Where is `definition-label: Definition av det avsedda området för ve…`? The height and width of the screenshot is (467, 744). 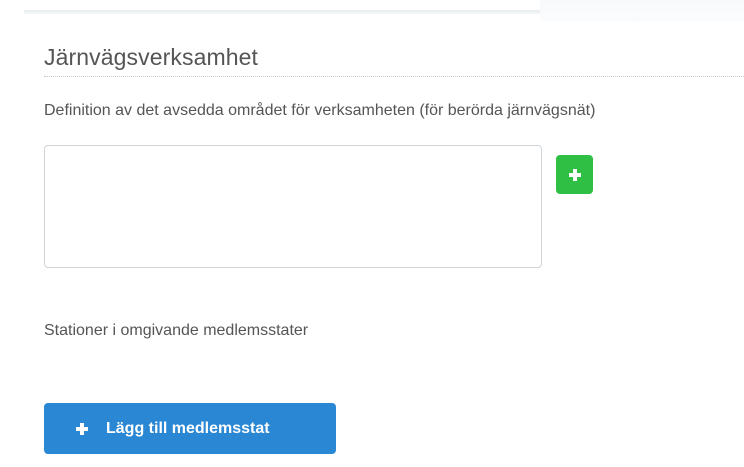
definition-label: Definition av det avsedda området för ve… is located at coordinates (320, 110).